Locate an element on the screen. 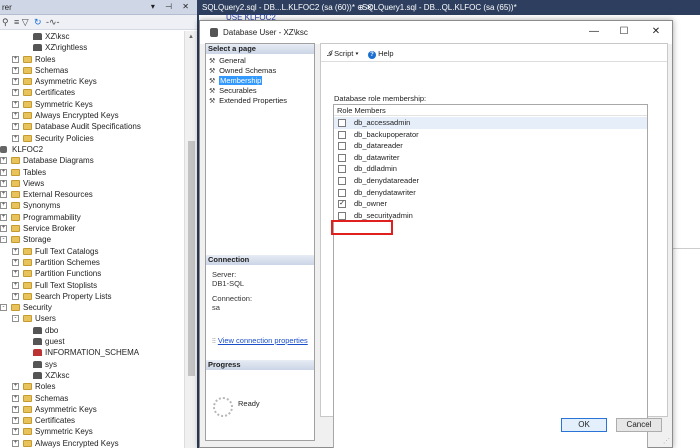 The width and height of the screenshot is (700, 448). maximize-button: ☐ is located at coordinates (624, 32).